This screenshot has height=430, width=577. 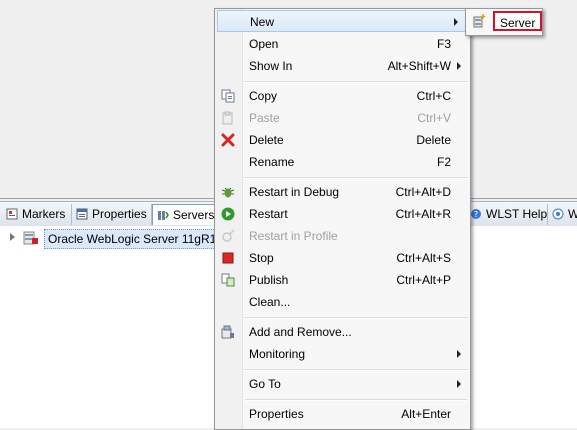 I want to click on help-icon: ?, so click(x=476, y=214).